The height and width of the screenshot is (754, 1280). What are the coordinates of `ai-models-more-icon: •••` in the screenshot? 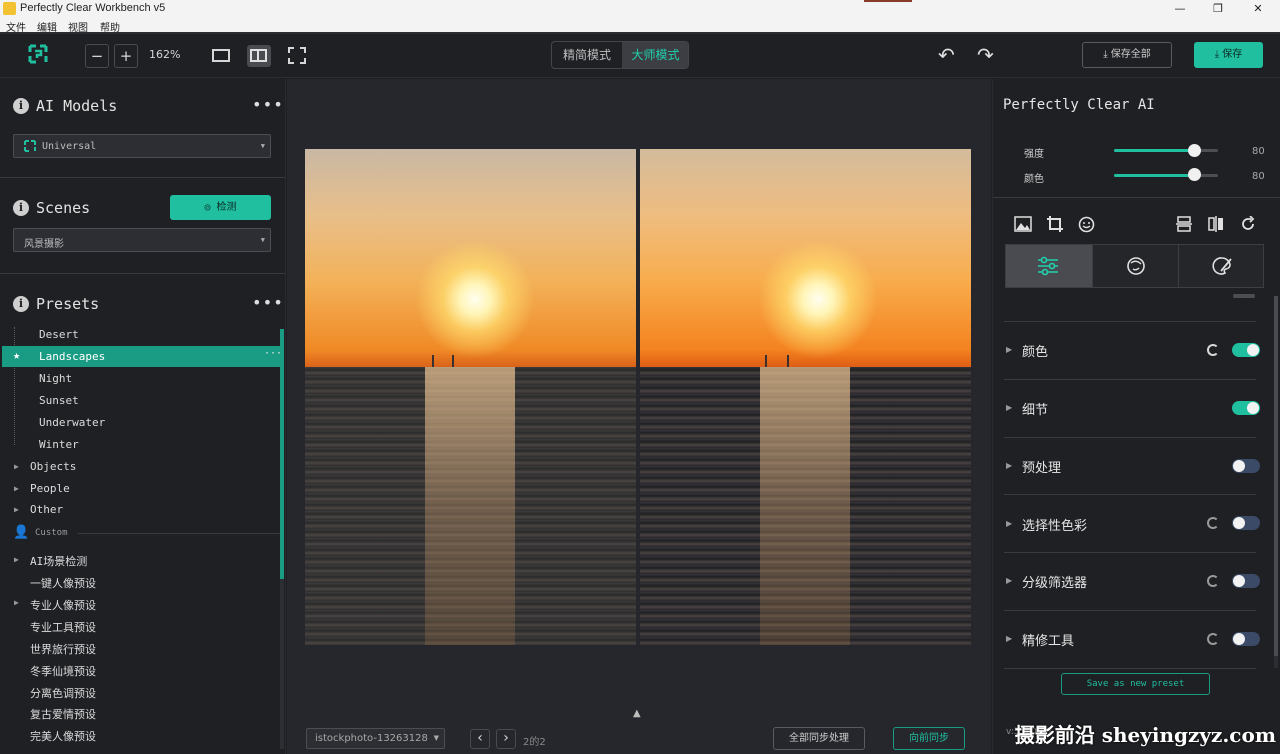 It's located at (268, 104).